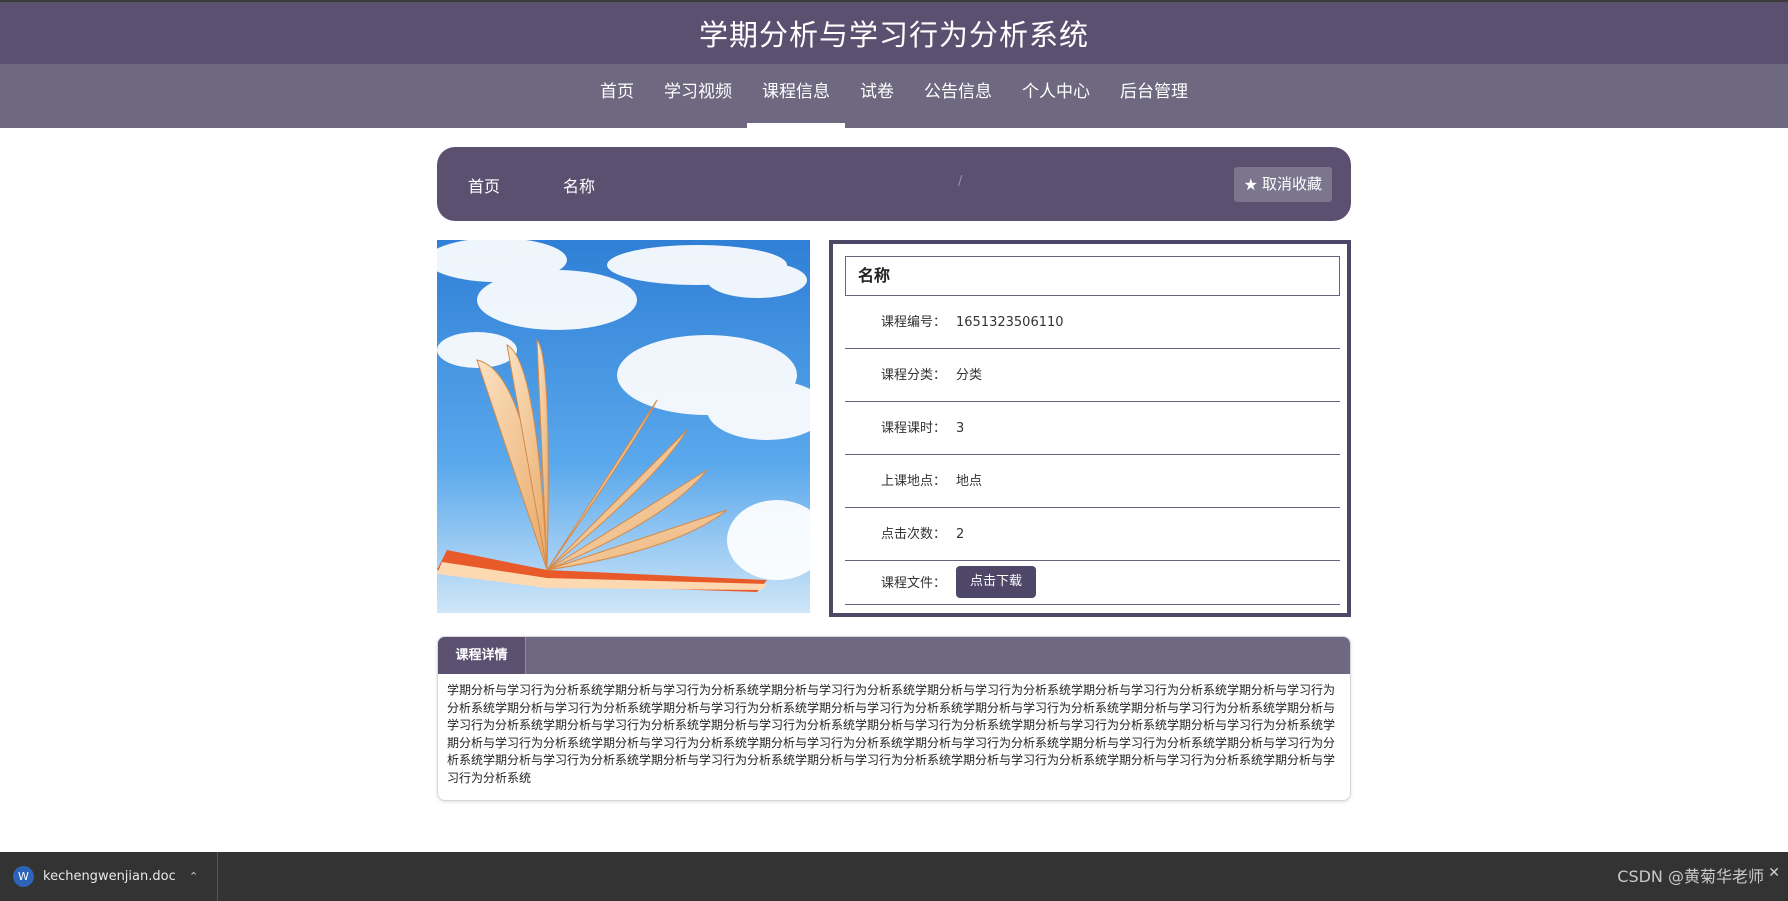 Image resolution: width=1788 pixels, height=901 pixels. Describe the element at coordinates (914, 428) in the screenshot. I see `hours-label: 课程课时：` at that location.